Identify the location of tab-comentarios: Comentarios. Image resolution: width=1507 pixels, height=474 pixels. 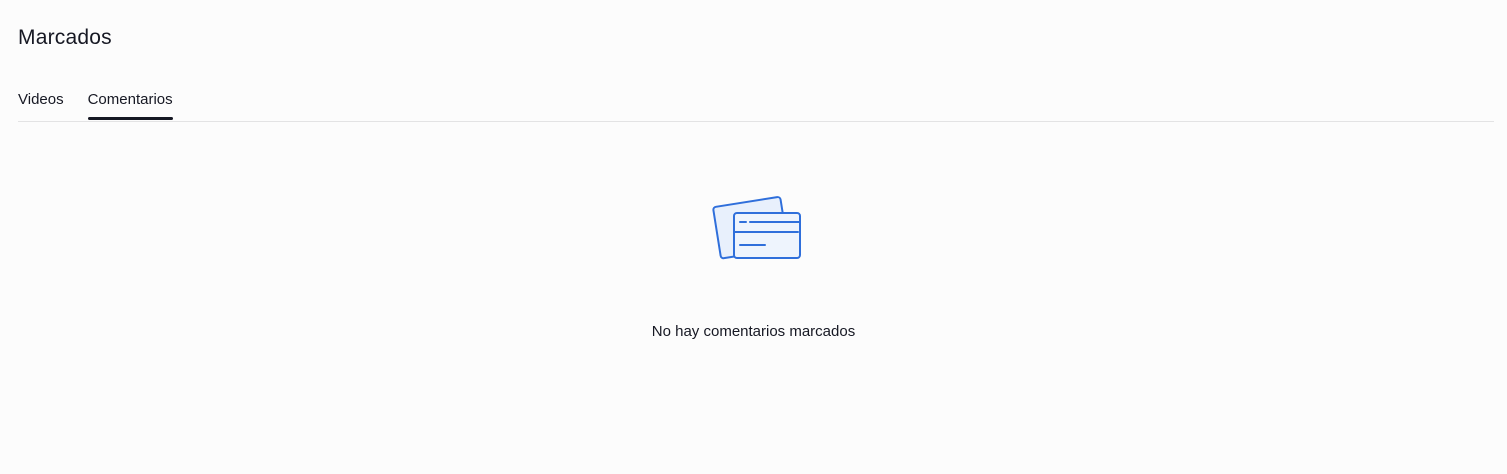
(130, 104).